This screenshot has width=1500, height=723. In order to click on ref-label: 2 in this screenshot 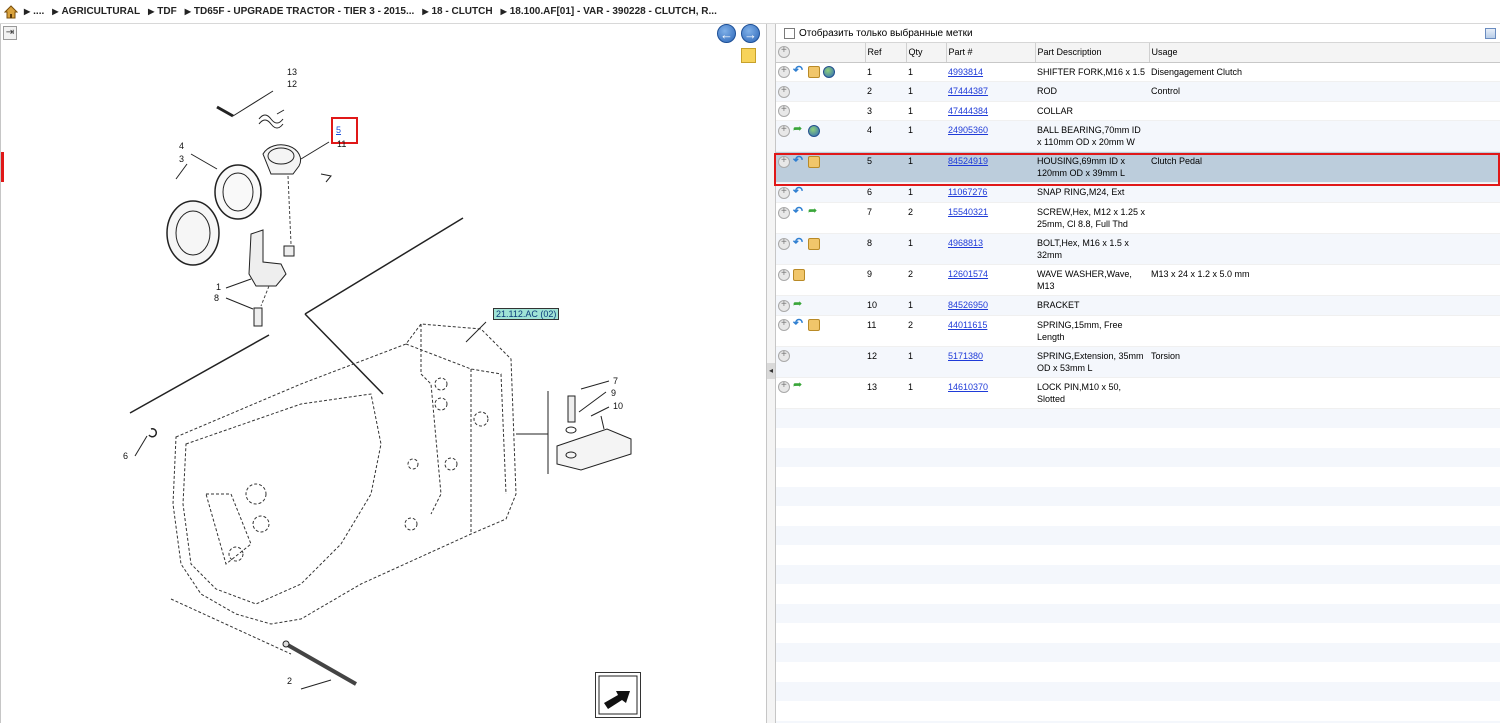, I will do `click(289, 681)`.